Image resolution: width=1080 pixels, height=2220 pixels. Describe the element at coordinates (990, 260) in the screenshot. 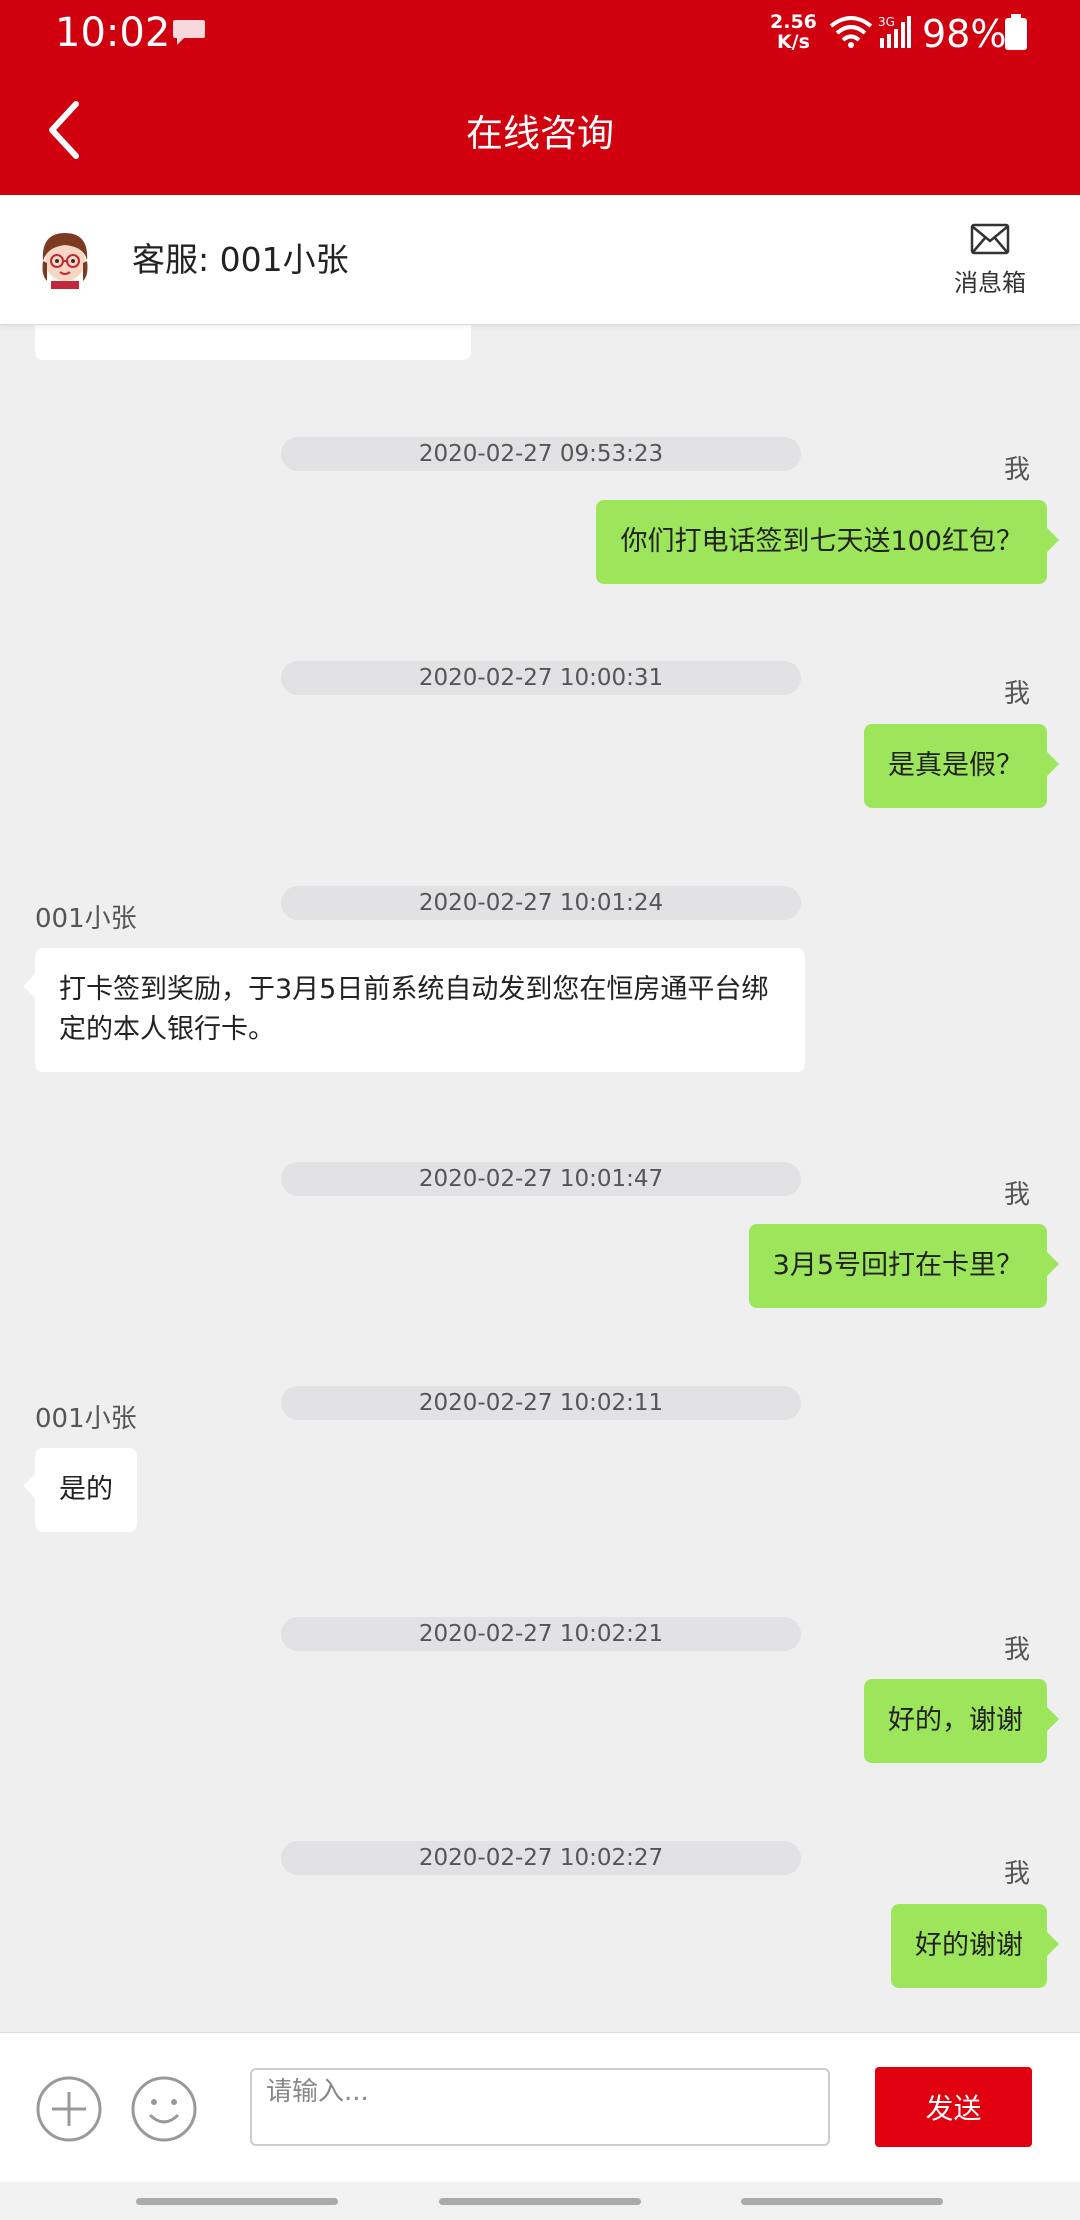

I see `inbox-button: 消息箱` at that location.